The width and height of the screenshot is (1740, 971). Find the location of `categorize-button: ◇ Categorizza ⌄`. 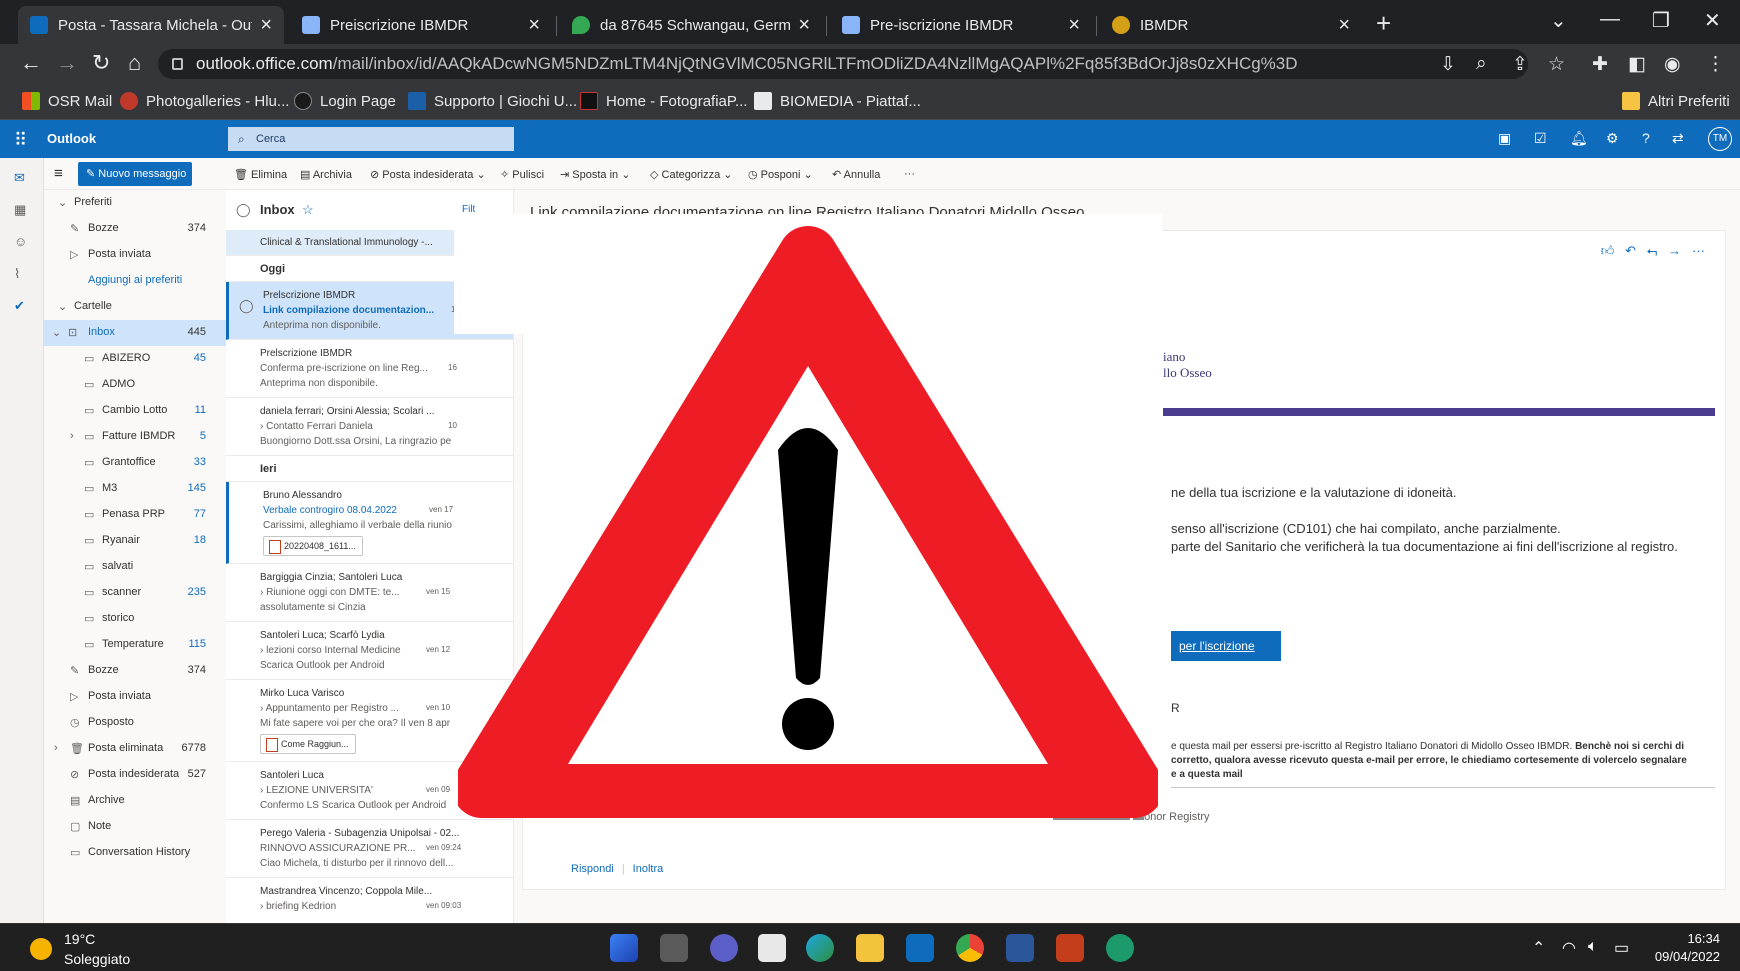

categorize-button: ◇ Categorizza ⌄ is located at coordinates (691, 174).